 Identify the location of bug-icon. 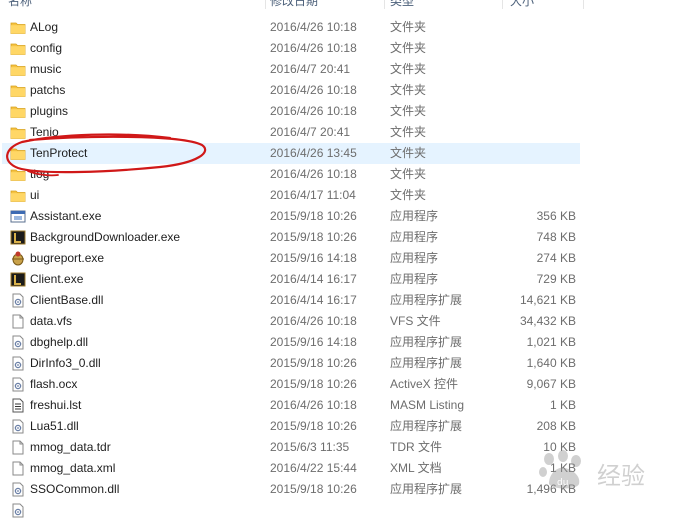
(18, 258).